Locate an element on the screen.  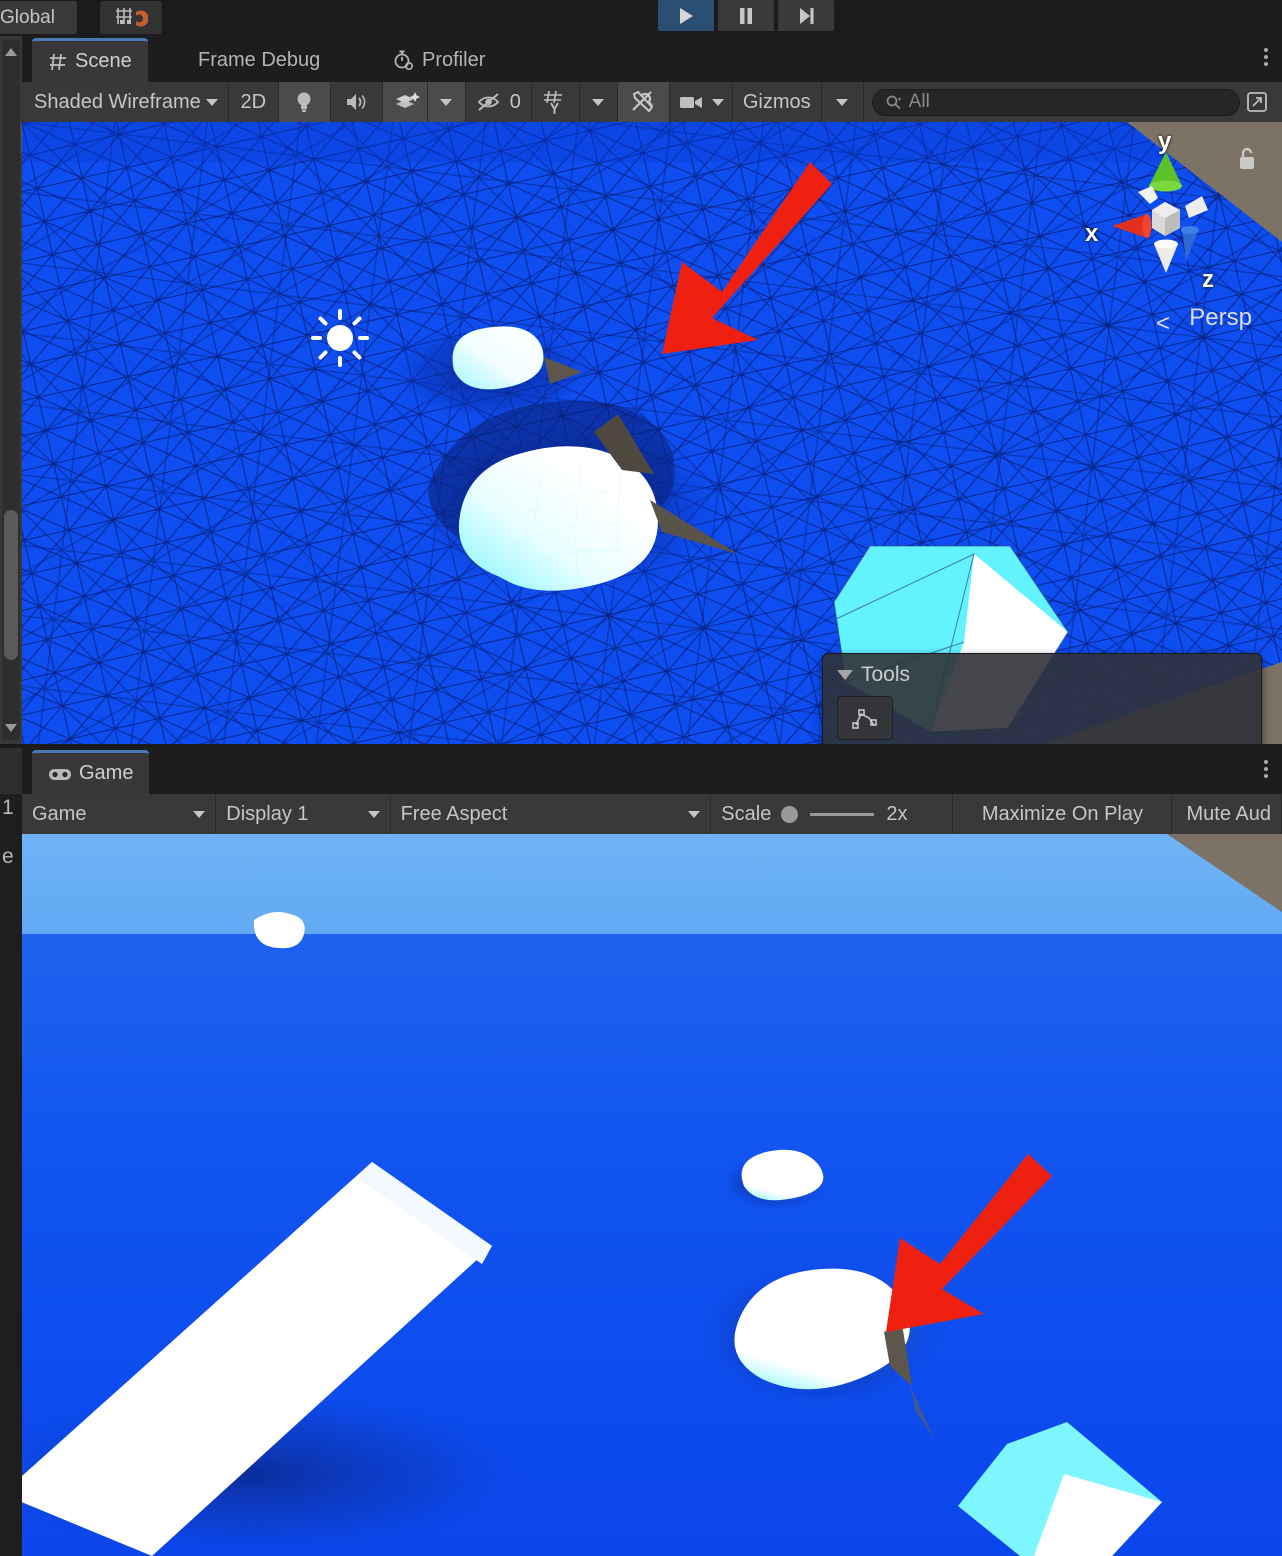
scene-orientation-gizmo: y x z is located at coordinates (1169, 219).